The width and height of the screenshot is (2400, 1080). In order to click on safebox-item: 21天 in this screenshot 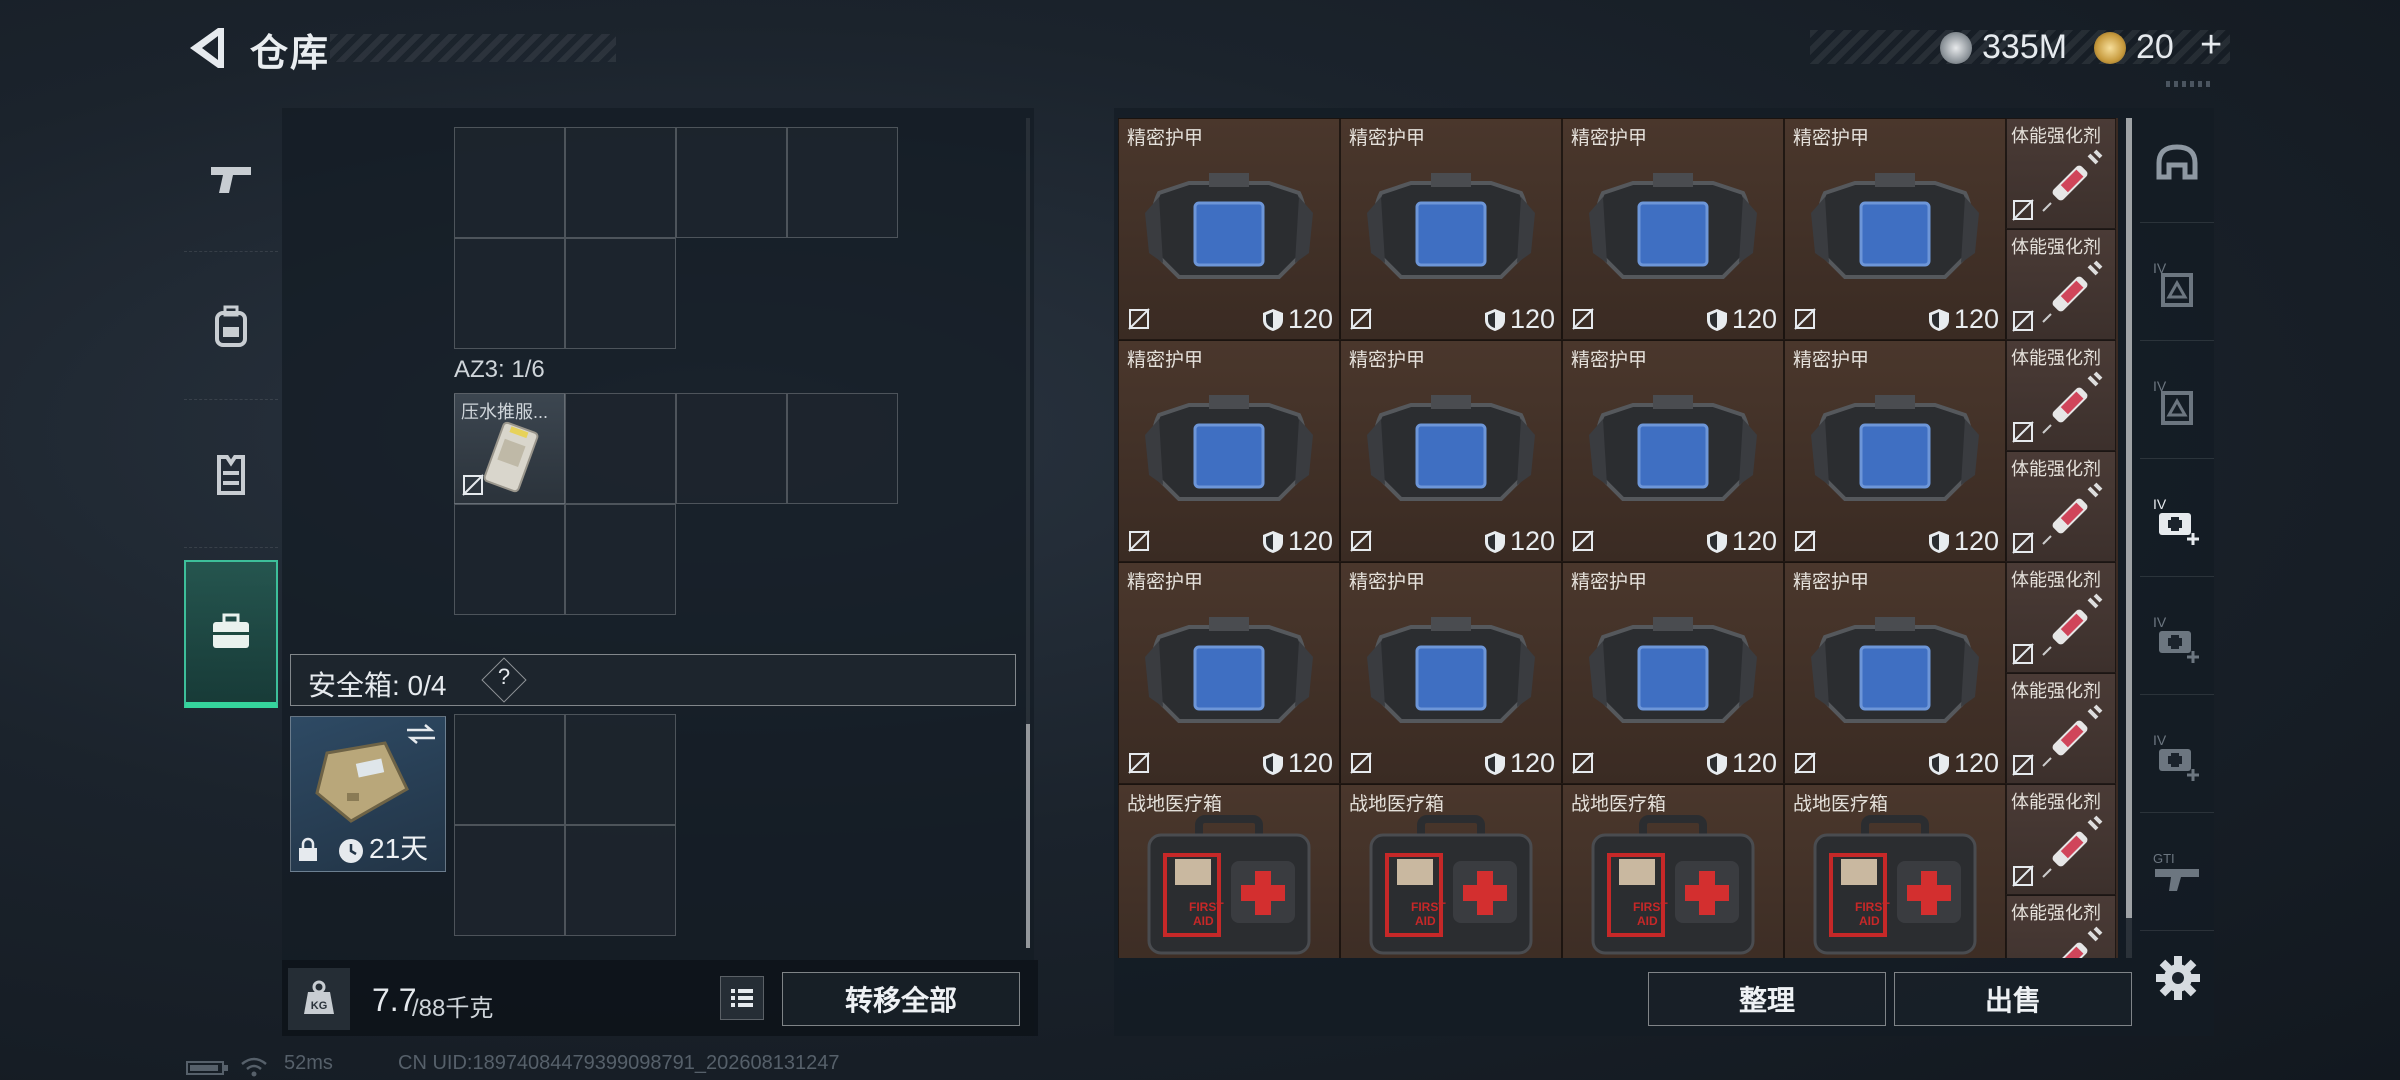, I will do `click(368, 794)`.